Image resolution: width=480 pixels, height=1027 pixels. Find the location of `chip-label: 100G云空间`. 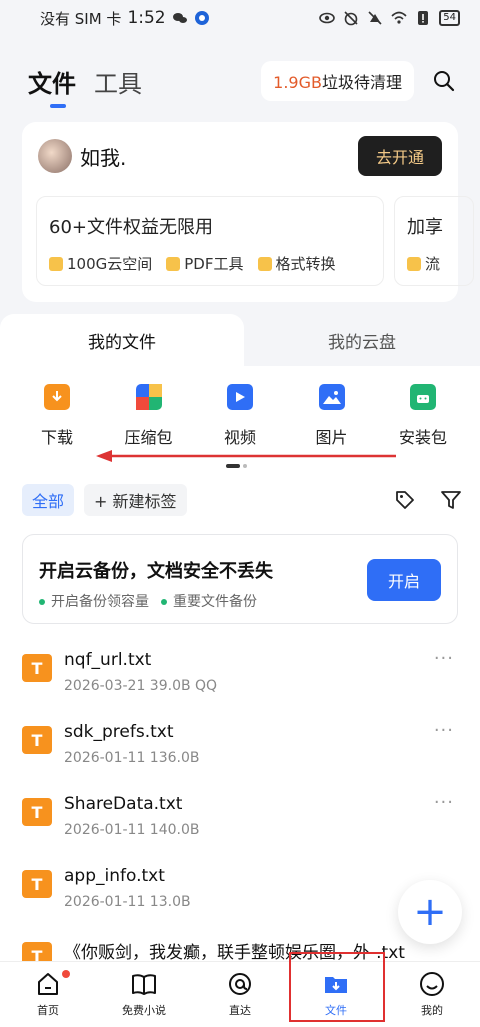

chip-label: 100G云空间 is located at coordinates (110, 264).